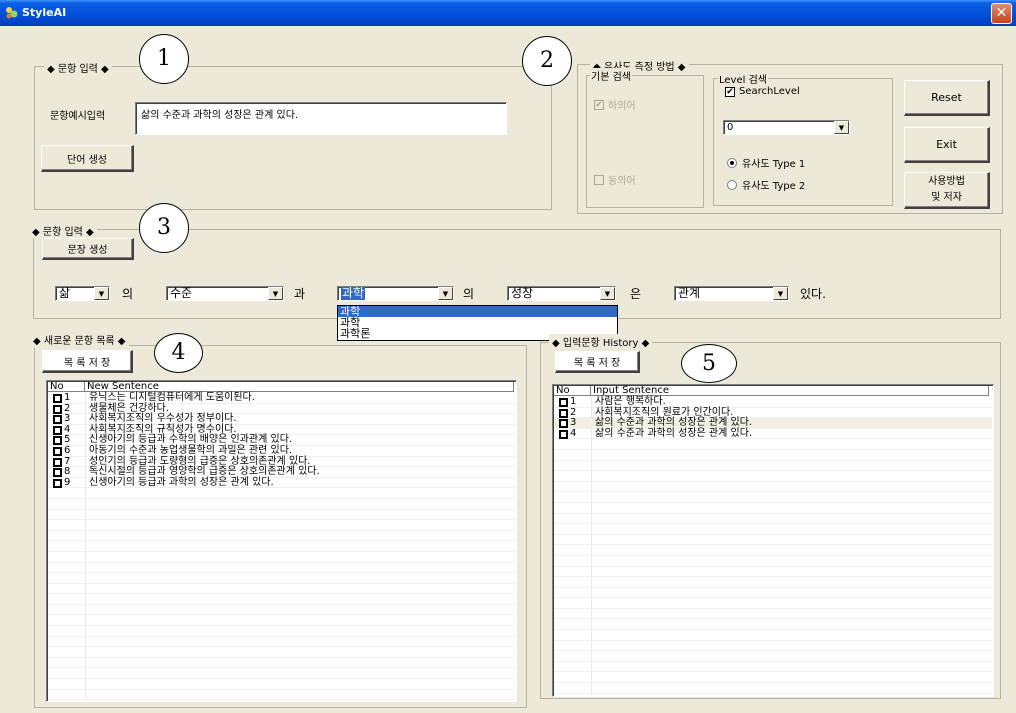 This screenshot has width=1016, height=713. What do you see at coordinates (593, 656) in the screenshot?
I see `row-sentence-cell` at bounding box center [593, 656].